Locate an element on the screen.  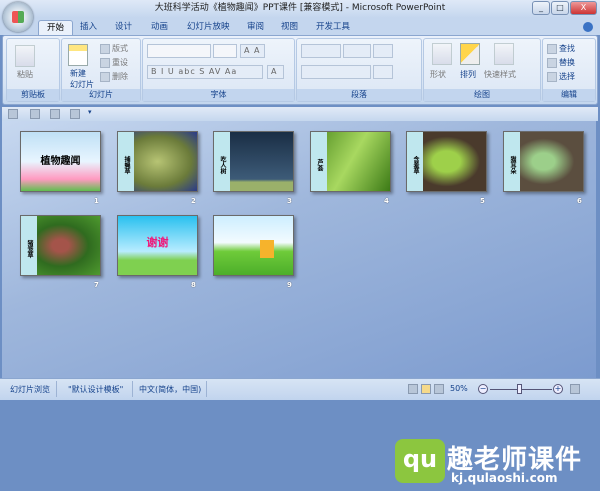
slides-label: 幻灯片 is located at coordinates (101, 95).